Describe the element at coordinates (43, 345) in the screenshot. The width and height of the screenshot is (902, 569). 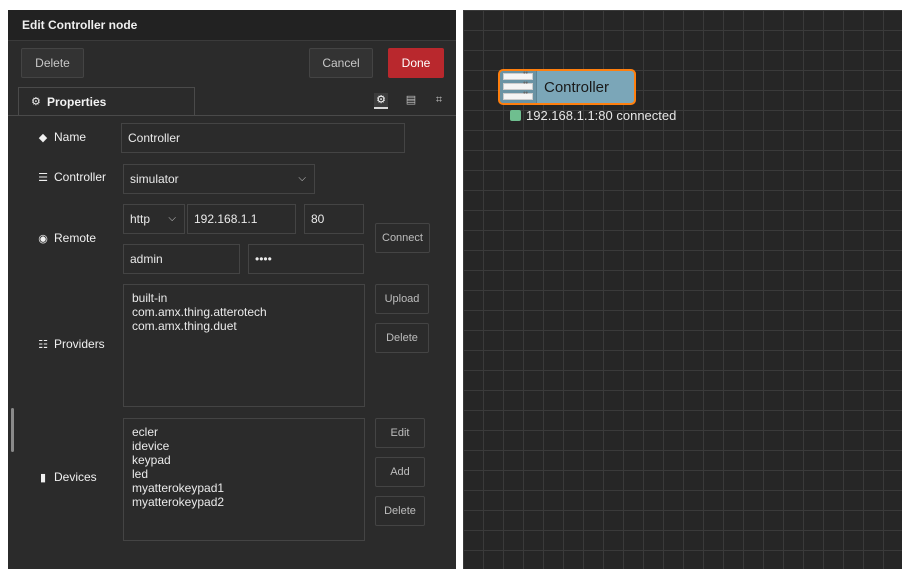
I see `database-icon: ☷` at that location.